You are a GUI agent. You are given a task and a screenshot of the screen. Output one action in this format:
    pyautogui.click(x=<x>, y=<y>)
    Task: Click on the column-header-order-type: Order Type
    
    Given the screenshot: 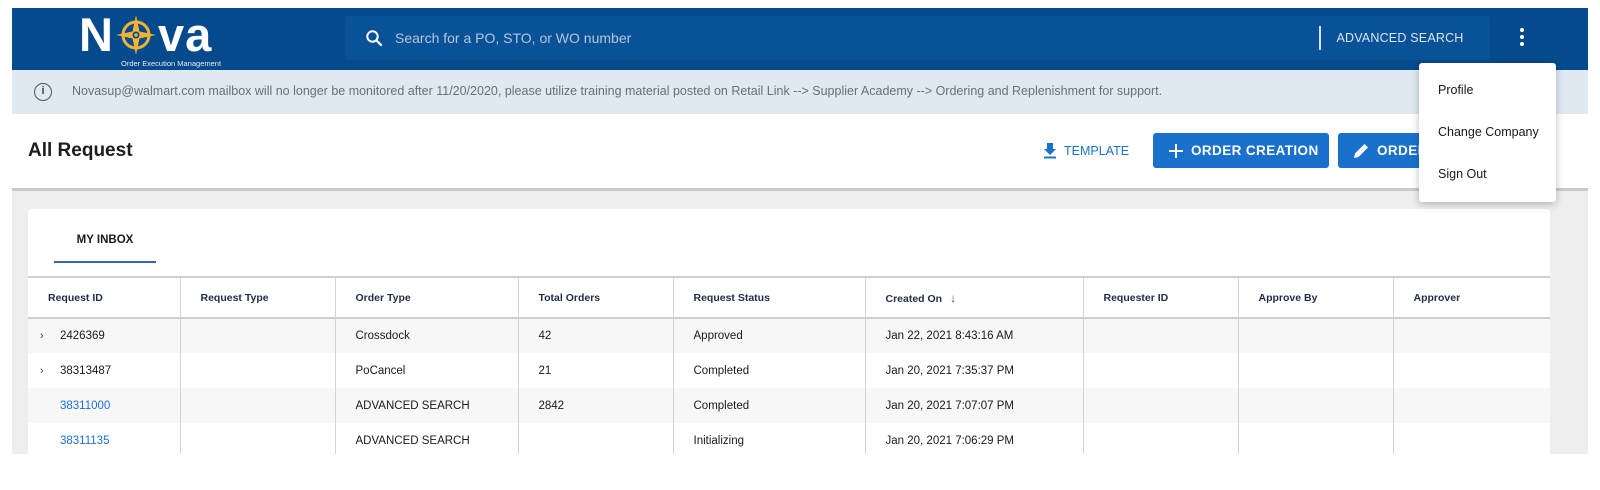 What is the action you would take?
    pyautogui.click(x=426, y=297)
    